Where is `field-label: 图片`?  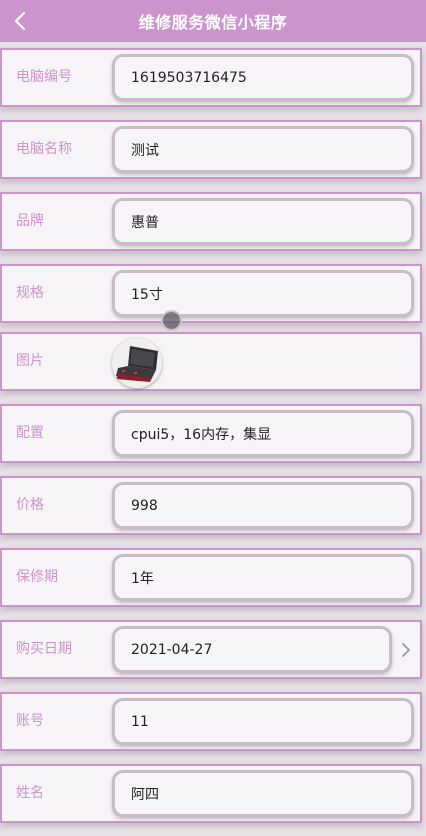 field-label: 图片 is located at coordinates (30, 361).